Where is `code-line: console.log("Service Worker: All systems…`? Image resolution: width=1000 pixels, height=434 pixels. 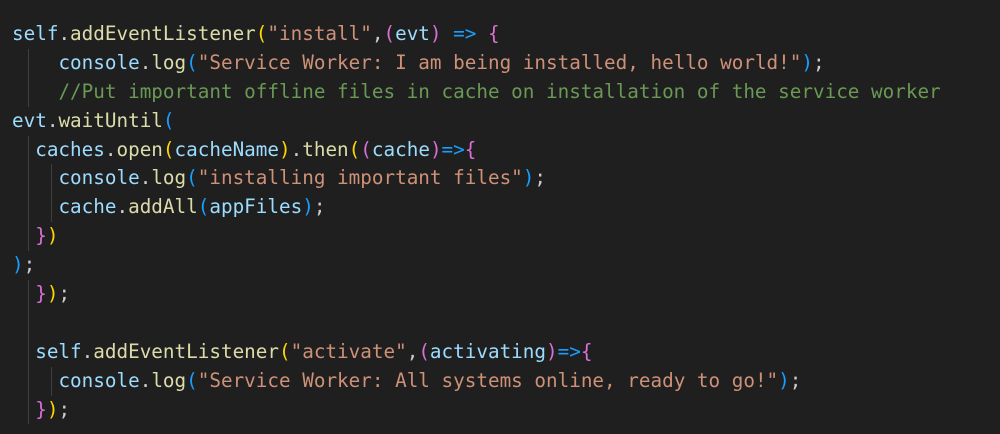
code-line: console.log("Service Worker: All systems… is located at coordinates (476, 381).